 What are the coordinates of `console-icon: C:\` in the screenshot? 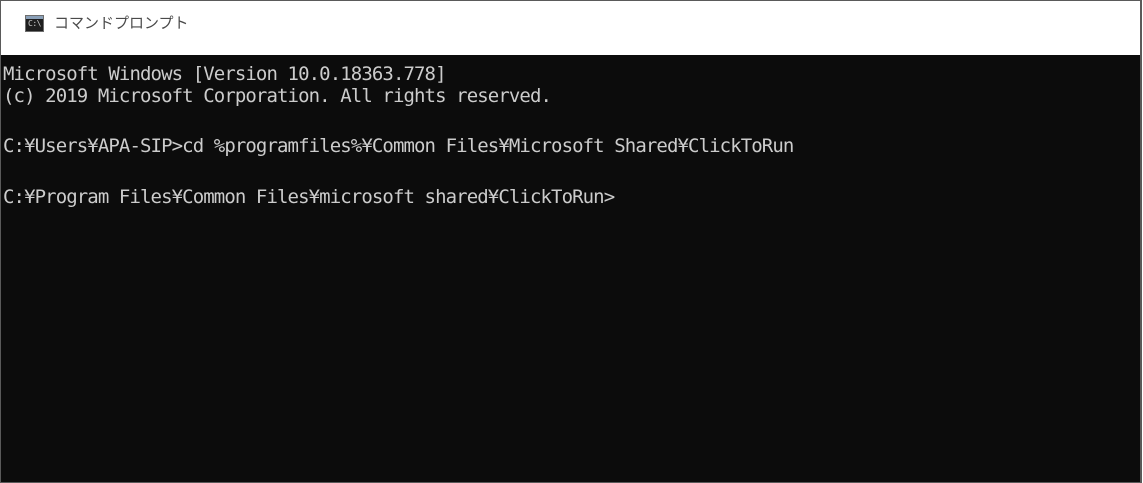 It's located at (34, 23).